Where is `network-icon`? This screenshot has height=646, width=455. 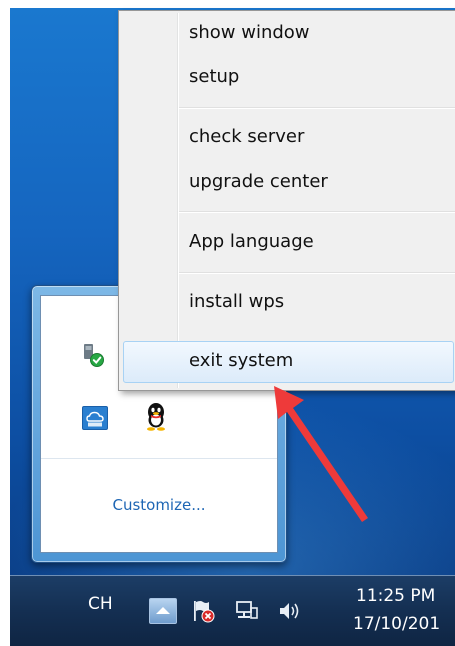 network-icon is located at coordinates (247, 611).